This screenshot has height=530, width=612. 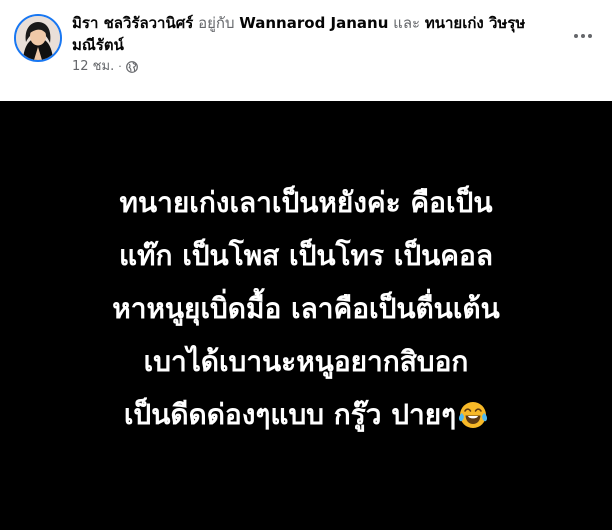 I want to click on with-text: อยู่กับ, so click(x=216, y=23).